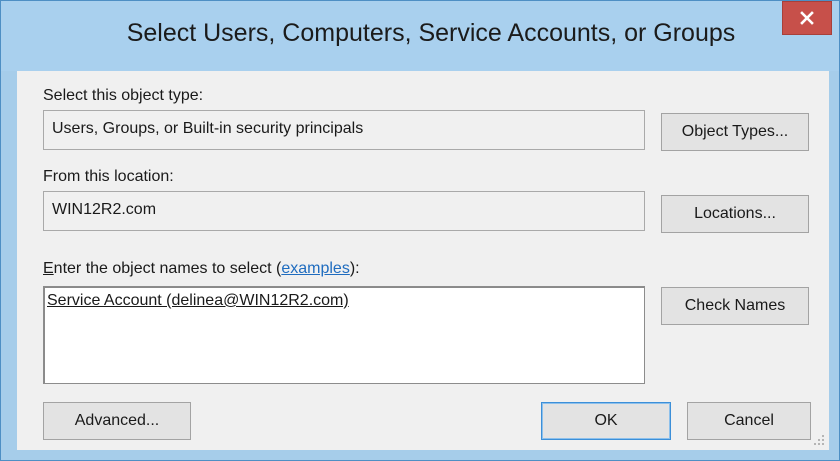  I want to click on location-label: From this location:, so click(108, 176).